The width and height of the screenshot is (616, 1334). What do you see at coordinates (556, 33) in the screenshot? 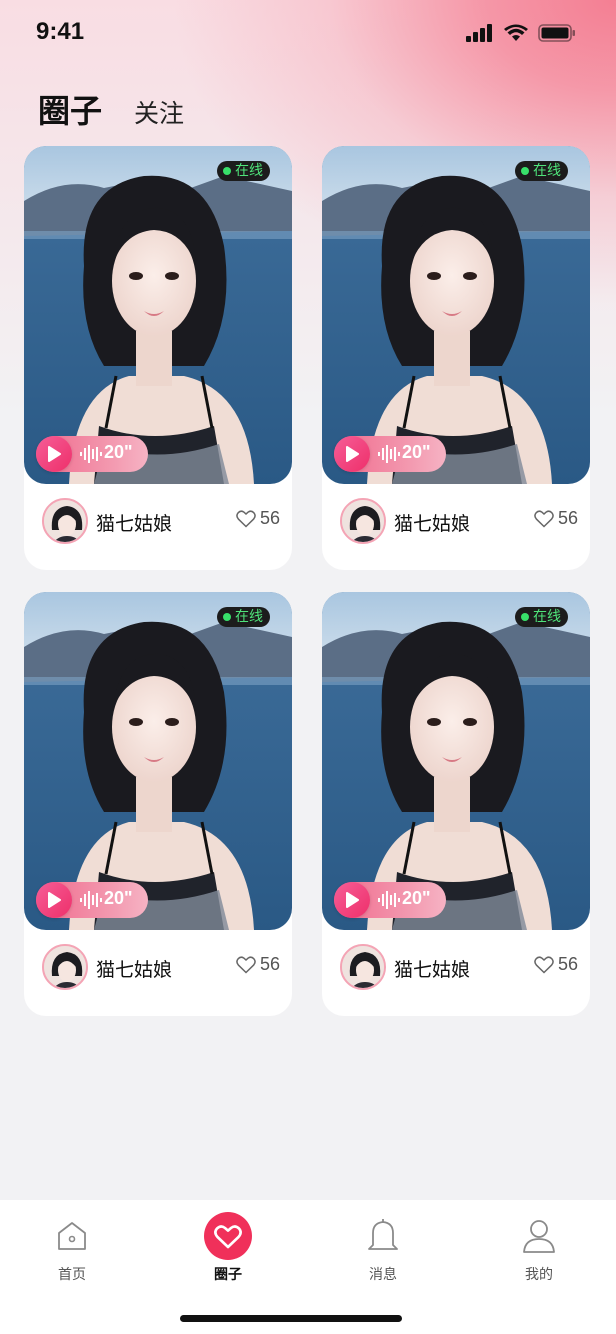
I see `battery-icon` at bounding box center [556, 33].